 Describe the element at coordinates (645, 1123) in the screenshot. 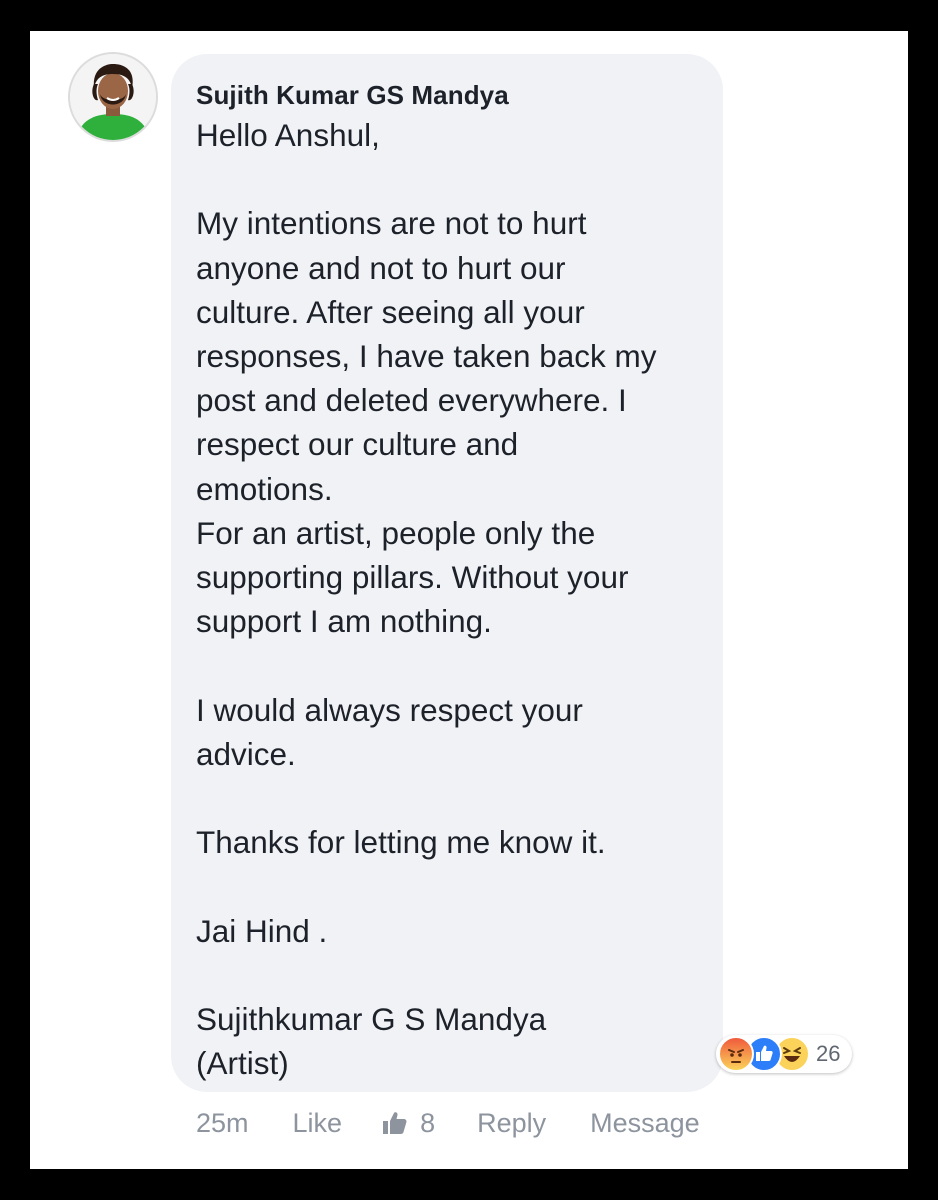

I see `message-button: Message` at that location.